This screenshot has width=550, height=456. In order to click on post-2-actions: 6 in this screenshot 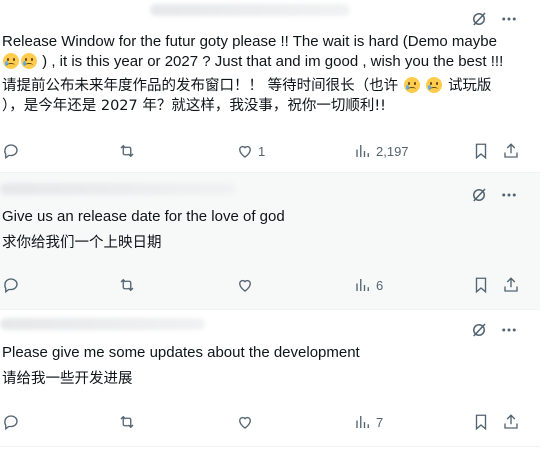, I will do `click(265, 285)`.